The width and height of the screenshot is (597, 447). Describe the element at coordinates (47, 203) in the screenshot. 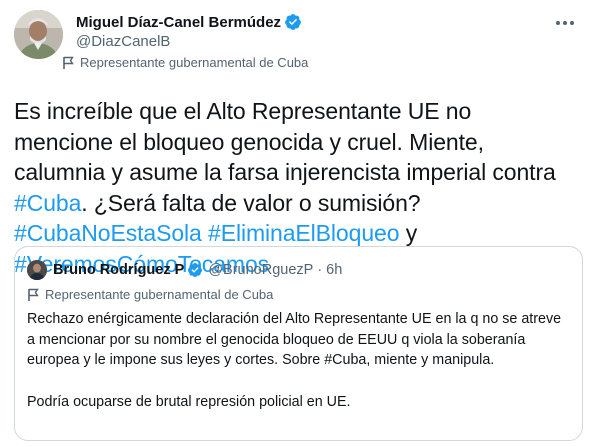

I see `hashtag-cuba-link: #Cuba` at that location.